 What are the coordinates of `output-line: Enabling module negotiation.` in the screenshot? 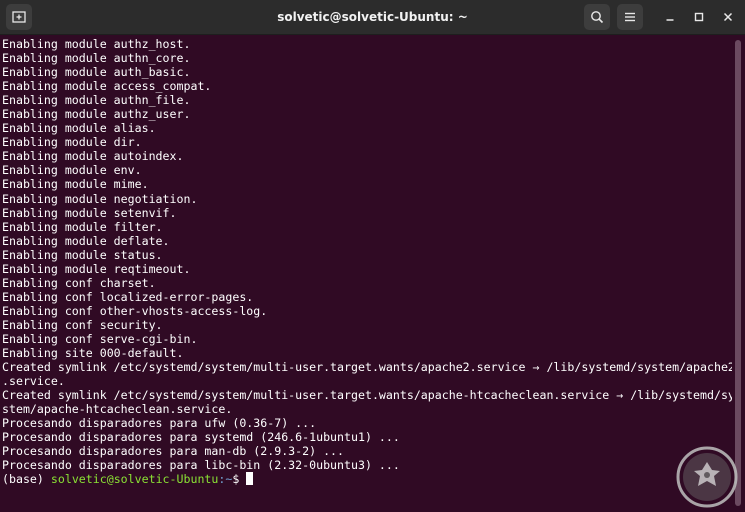 It's located at (100, 198).